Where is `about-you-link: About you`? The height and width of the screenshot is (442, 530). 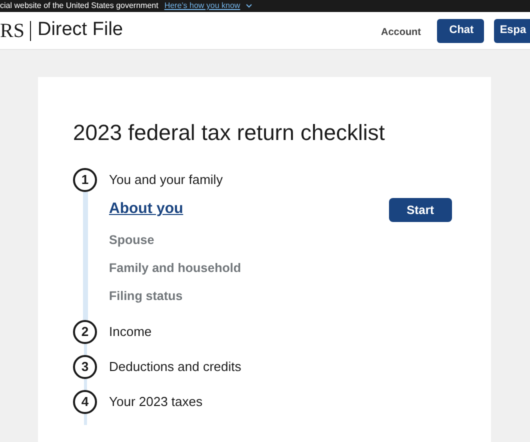
about-you-link: About you is located at coordinates (146, 209).